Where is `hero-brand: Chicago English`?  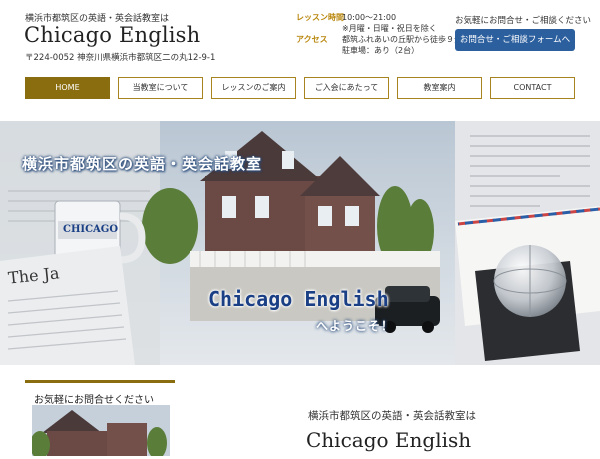 hero-brand: Chicago English is located at coordinates (298, 299).